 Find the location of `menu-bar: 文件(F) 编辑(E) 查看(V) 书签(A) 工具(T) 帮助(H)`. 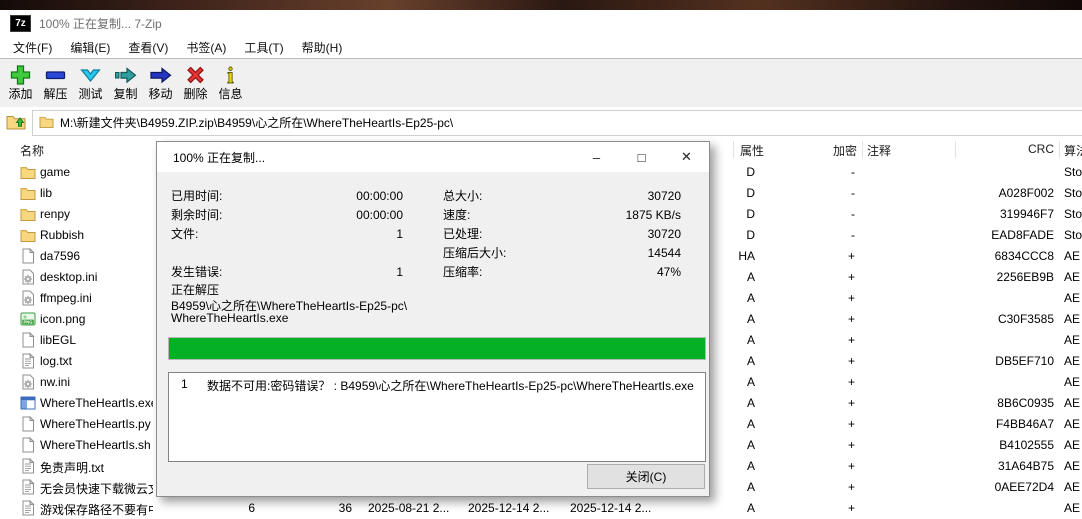

menu-bar: 文件(F) 编辑(E) 查看(V) 书签(A) 工具(T) 帮助(H) is located at coordinates (541, 47).